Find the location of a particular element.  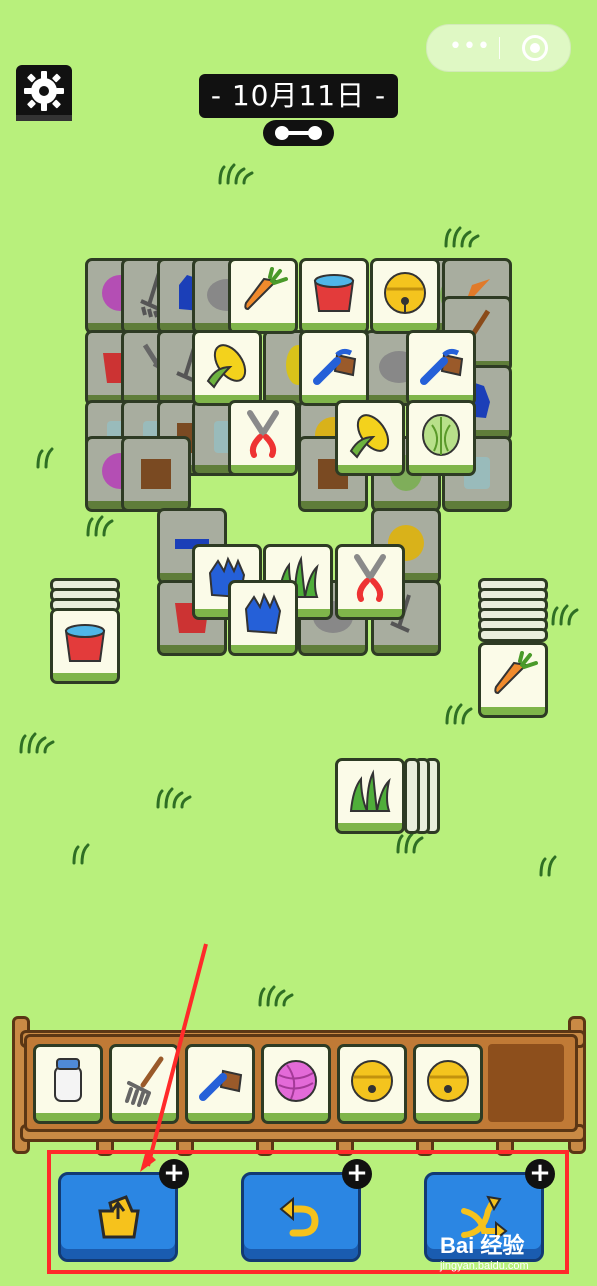

tile-grass is located at coordinates (370, 796).